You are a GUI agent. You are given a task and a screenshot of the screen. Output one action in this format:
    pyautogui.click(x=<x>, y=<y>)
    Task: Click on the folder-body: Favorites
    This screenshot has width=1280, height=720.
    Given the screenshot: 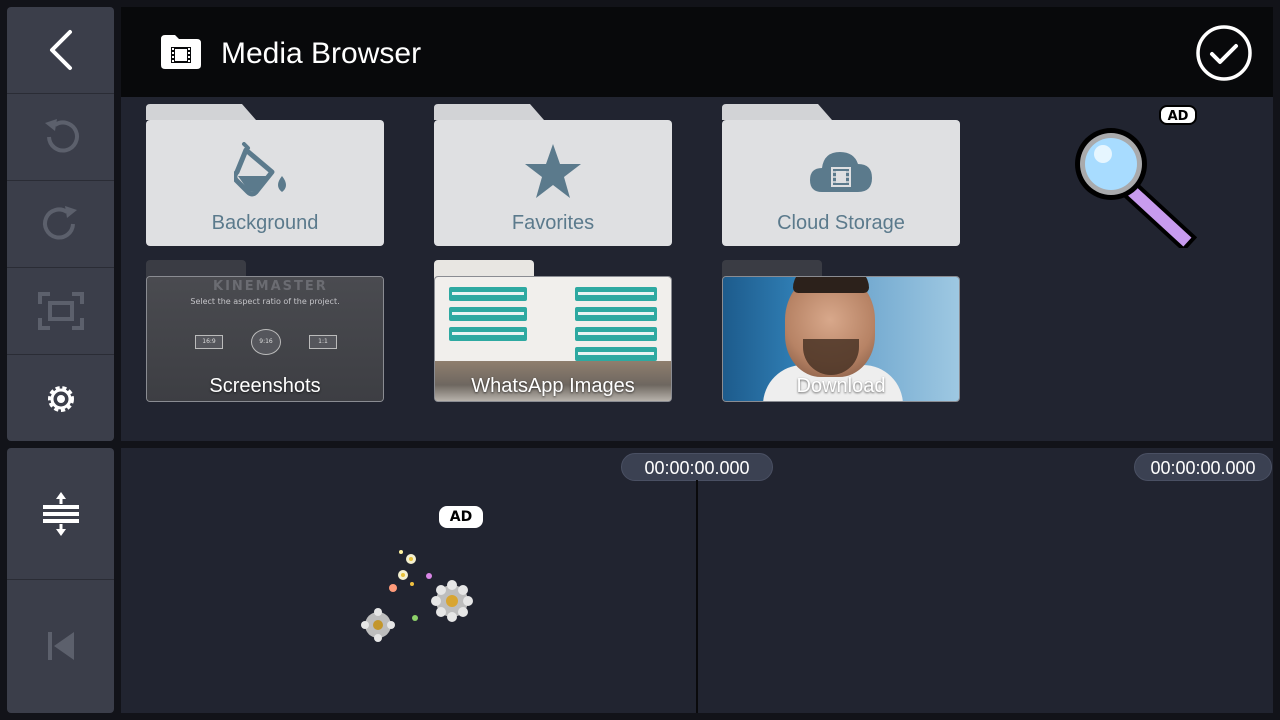 What is the action you would take?
    pyautogui.click(x=553, y=183)
    